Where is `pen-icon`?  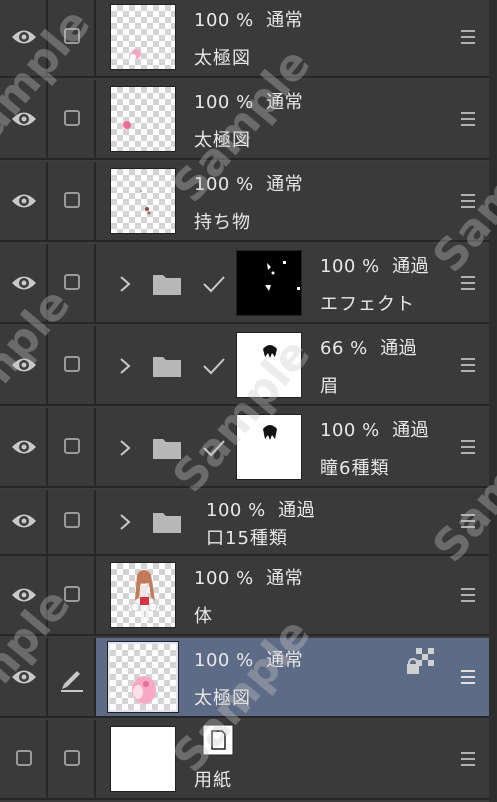 pen-icon is located at coordinates (72, 678).